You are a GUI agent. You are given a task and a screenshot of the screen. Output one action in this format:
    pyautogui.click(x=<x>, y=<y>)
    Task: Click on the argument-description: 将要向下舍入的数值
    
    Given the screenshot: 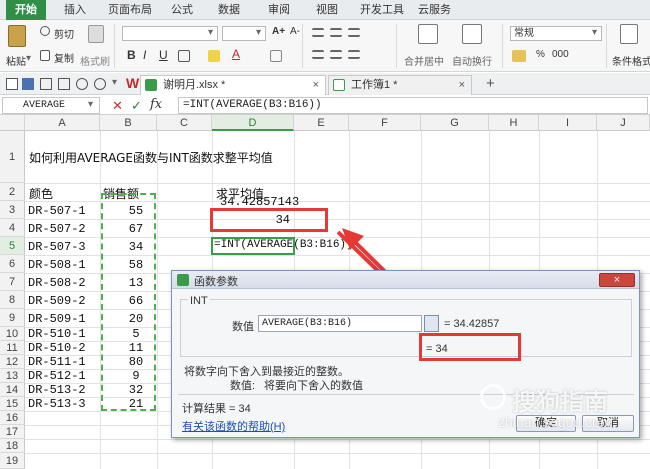 What is the action you would take?
    pyautogui.click(x=313, y=386)
    